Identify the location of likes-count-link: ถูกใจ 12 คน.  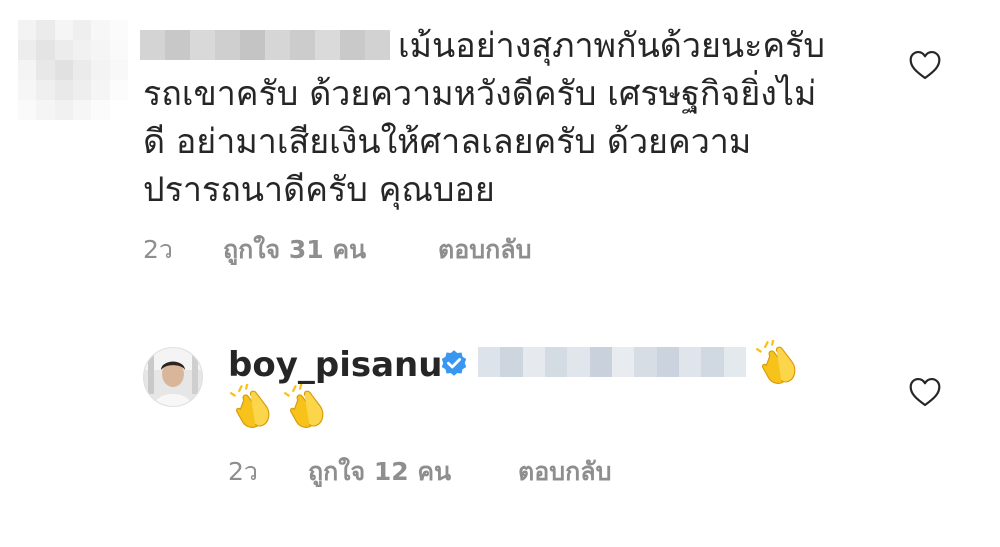
(413, 472).